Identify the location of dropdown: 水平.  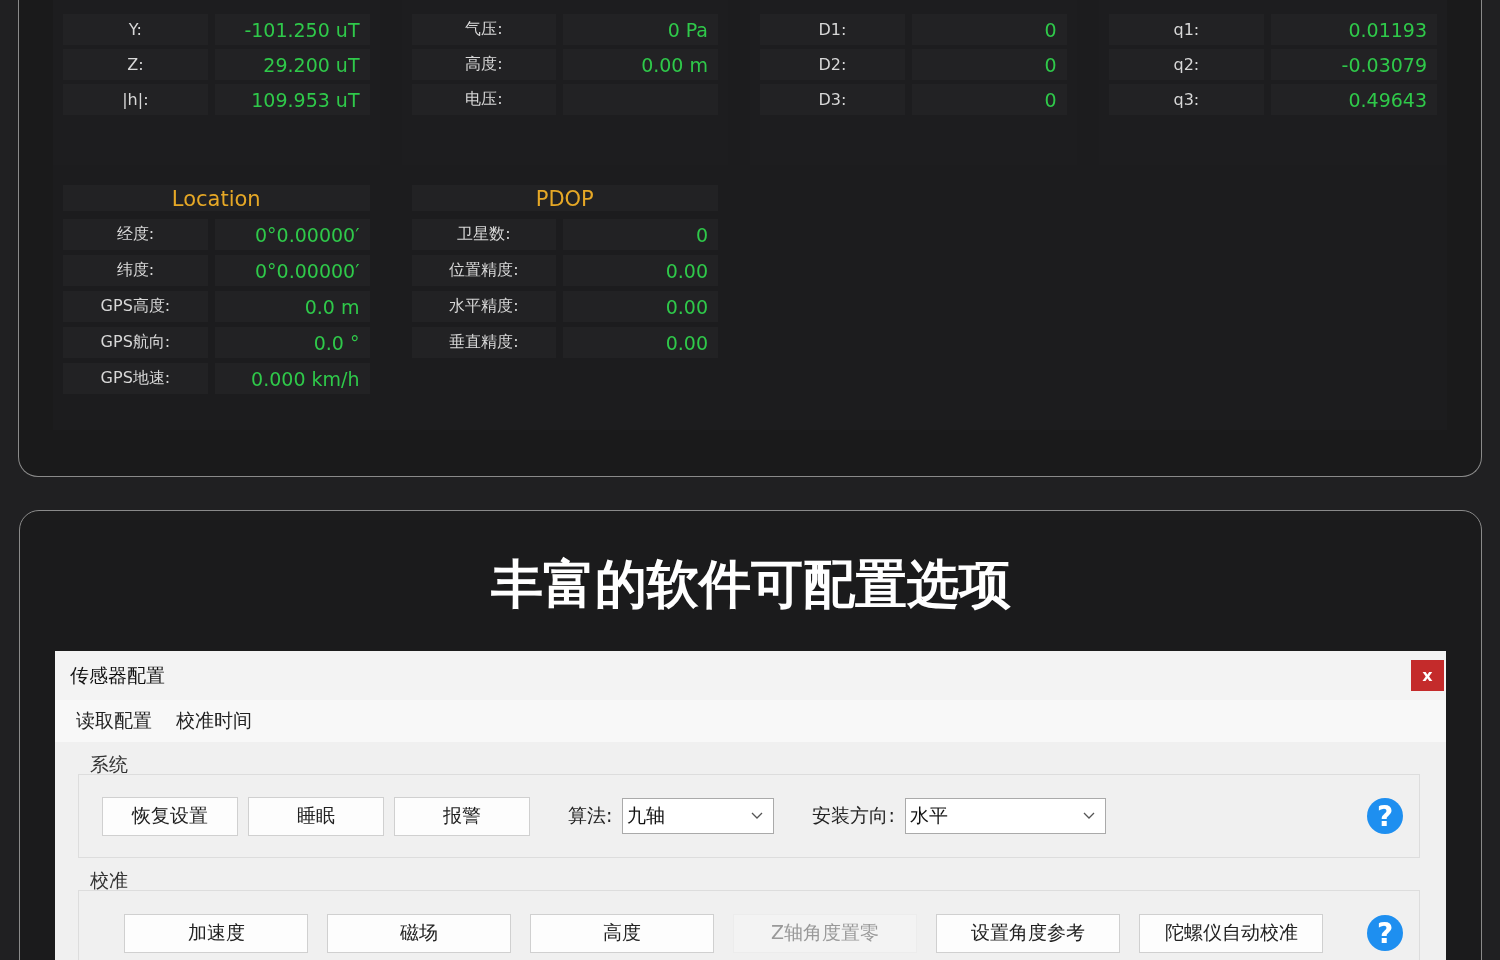
(1005, 816).